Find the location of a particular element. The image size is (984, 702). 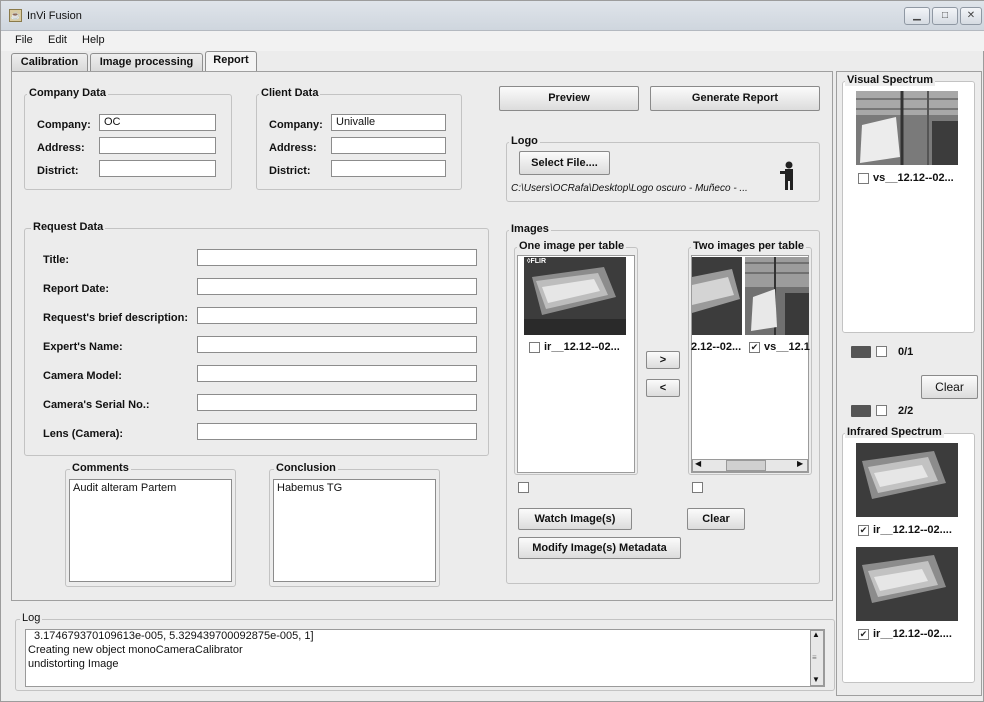

vs-pair-label: vs__12.1 is located at coordinates (787, 347).